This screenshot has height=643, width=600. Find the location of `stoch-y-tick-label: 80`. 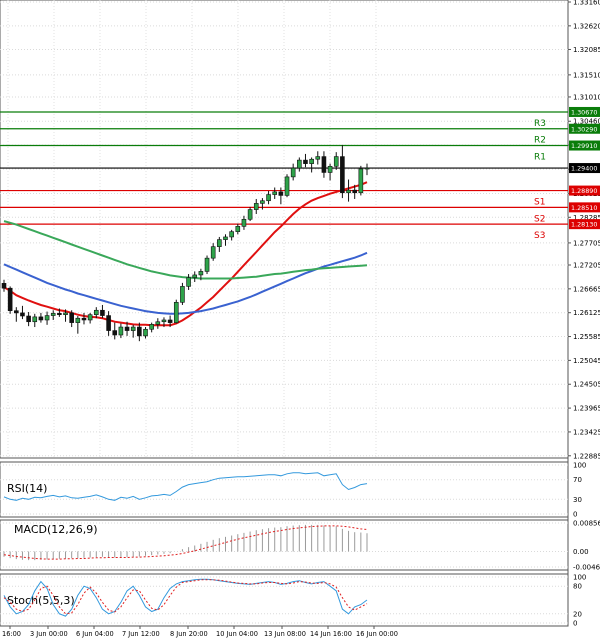

stoch-y-tick-label: 80 is located at coordinates (577, 587).